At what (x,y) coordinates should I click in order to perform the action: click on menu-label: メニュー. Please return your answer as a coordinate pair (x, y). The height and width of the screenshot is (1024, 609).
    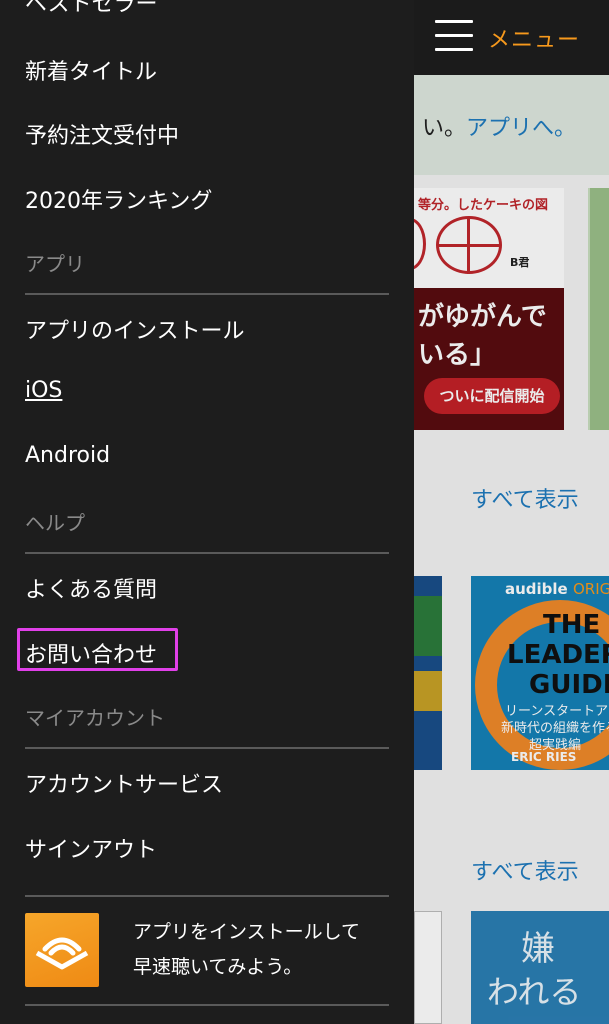
    Looking at the image, I should click on (534, 38).